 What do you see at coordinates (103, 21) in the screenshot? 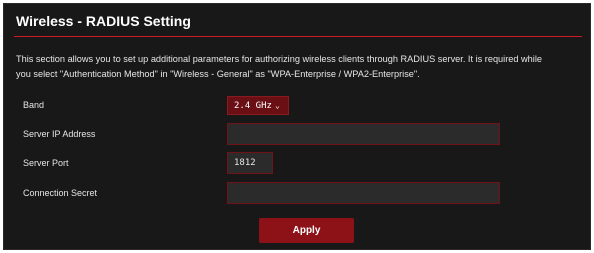
I see `page-title: Wireless - RADIUS Setting` at bounding box center [103, 21].